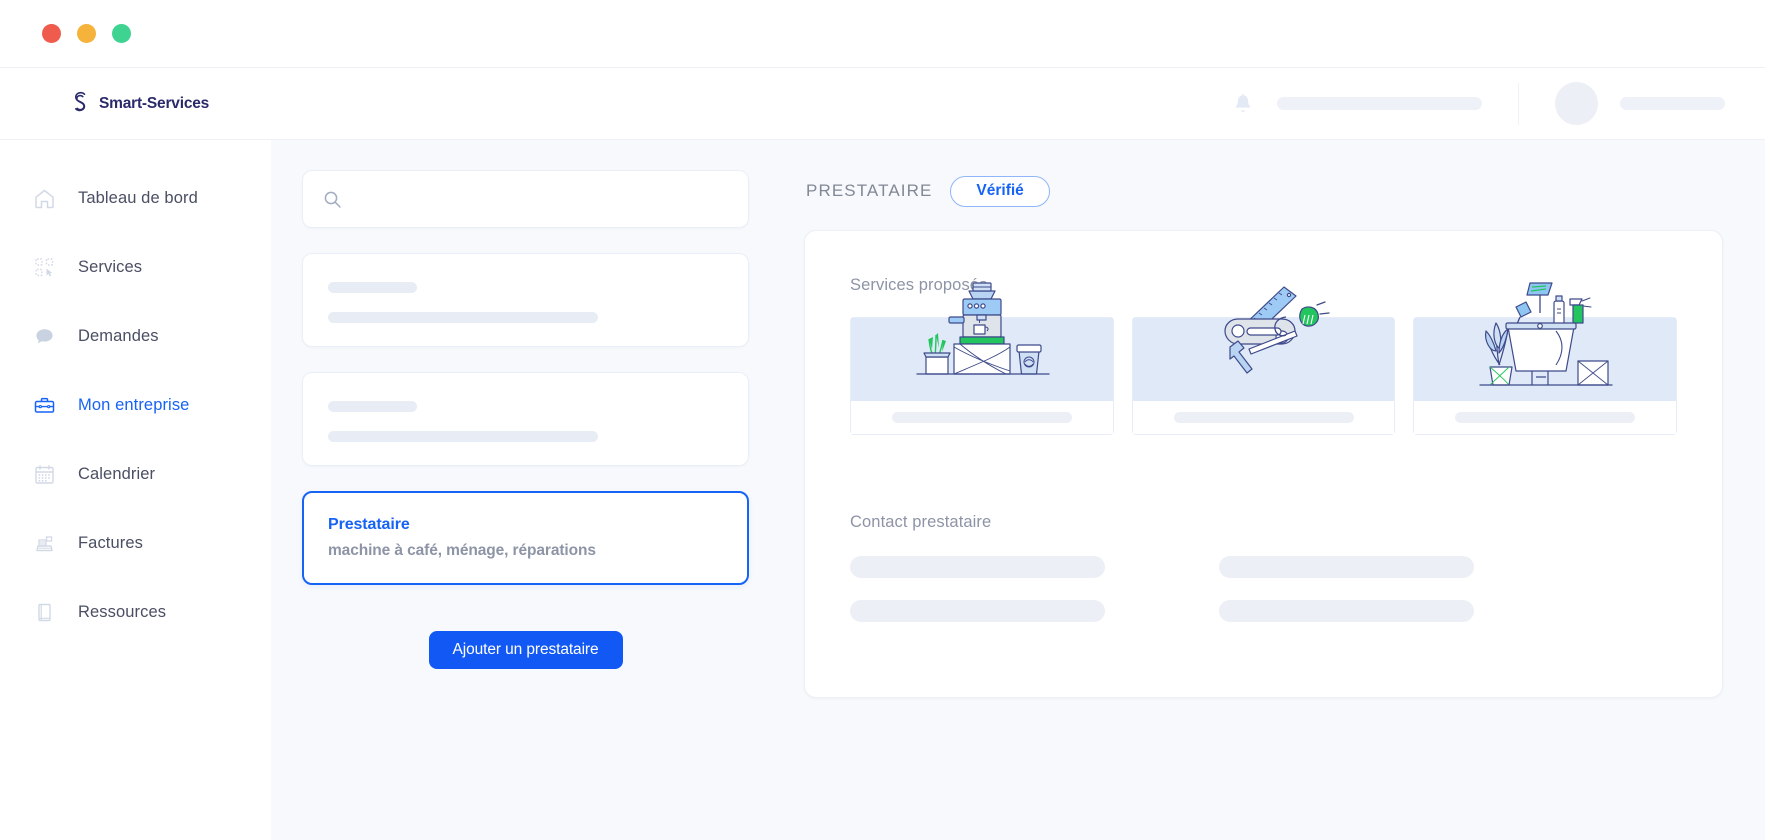 This screenshot has height=840, width=1765. What do you see at coordinates (1546, 334) in the screenshot?
I see `cleaning-bucket-illustration` at bounding box center [1546, 334].